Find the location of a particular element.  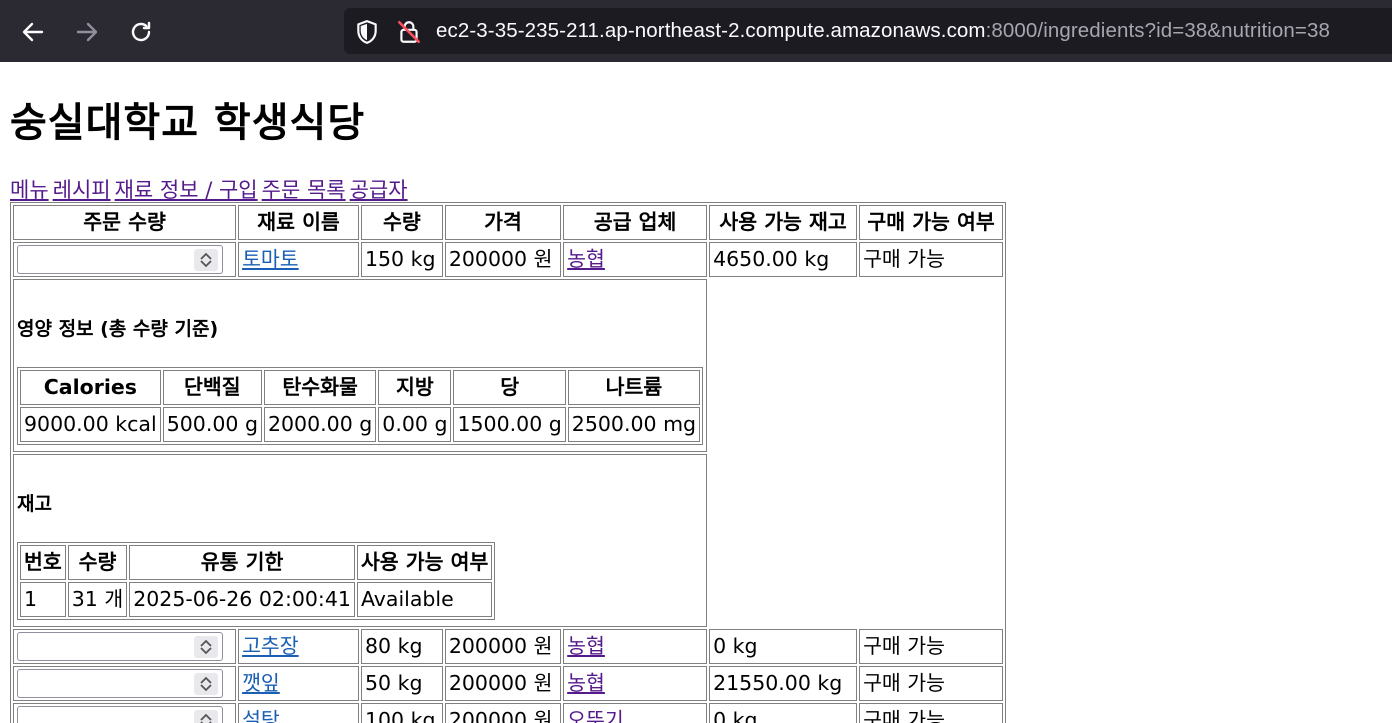

nutrition-value-fat: 0.00 g is located at coordinates (415, 424).